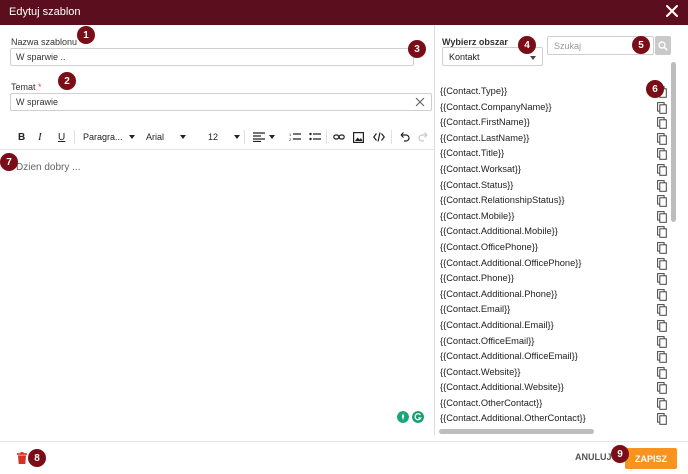 The image size is (688, 474). I want to click on link-icon, so click(339, 137).